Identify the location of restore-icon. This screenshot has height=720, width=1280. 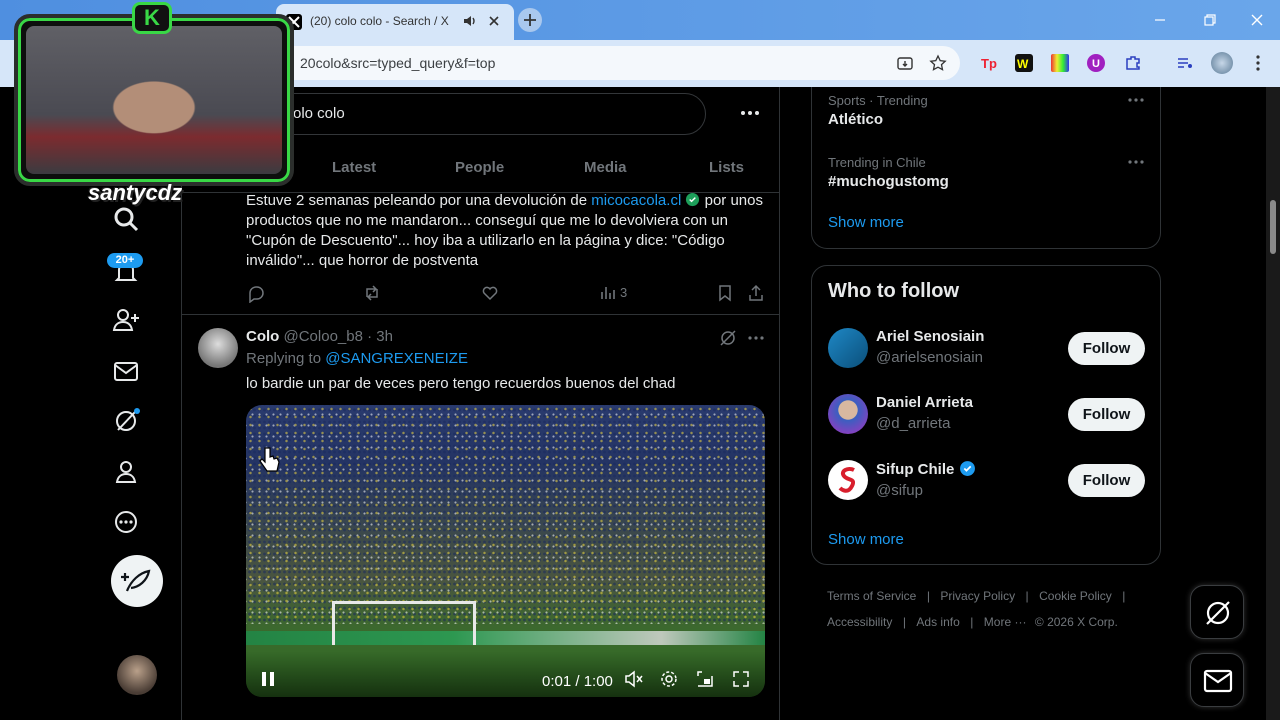
(1210, 20).